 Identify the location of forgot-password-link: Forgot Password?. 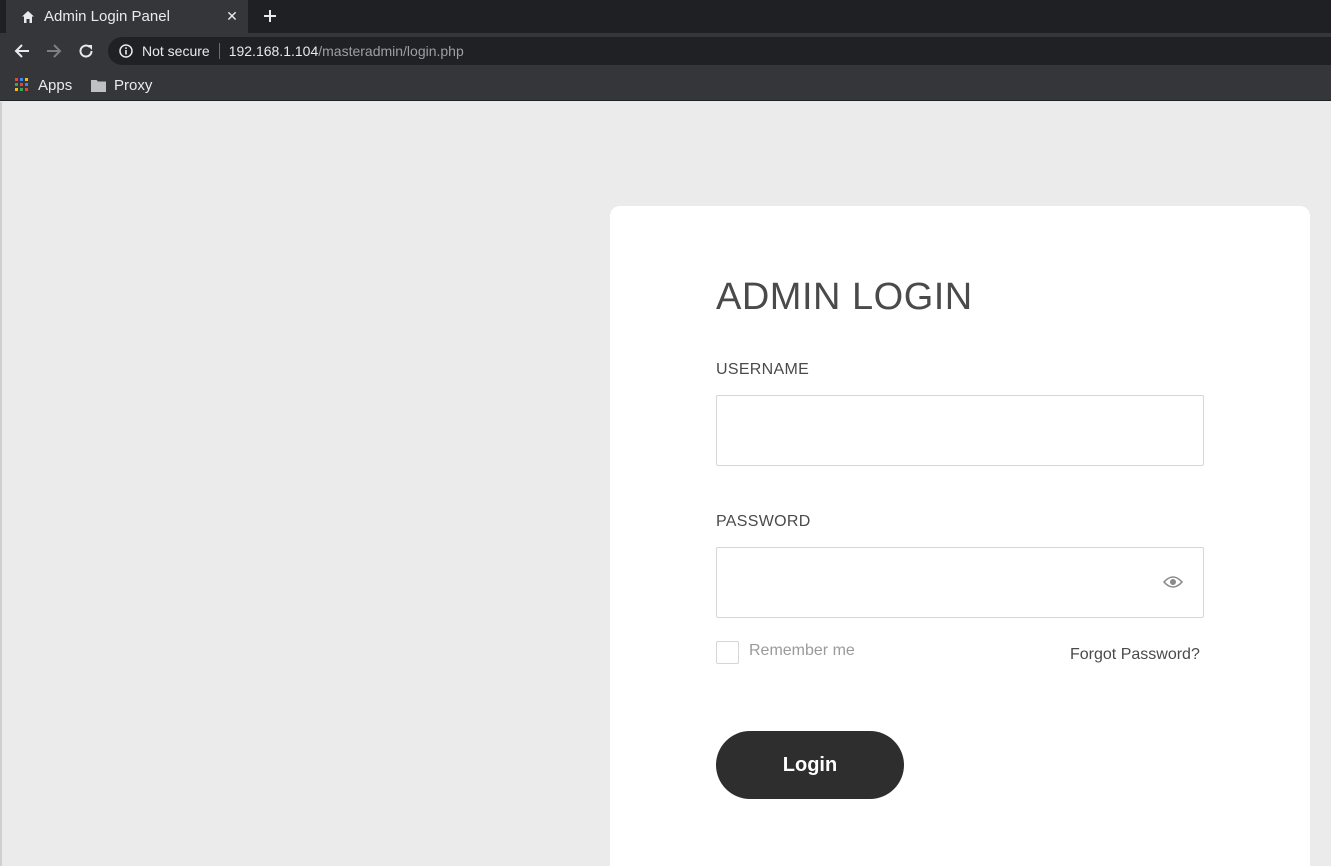
(1135, 655).